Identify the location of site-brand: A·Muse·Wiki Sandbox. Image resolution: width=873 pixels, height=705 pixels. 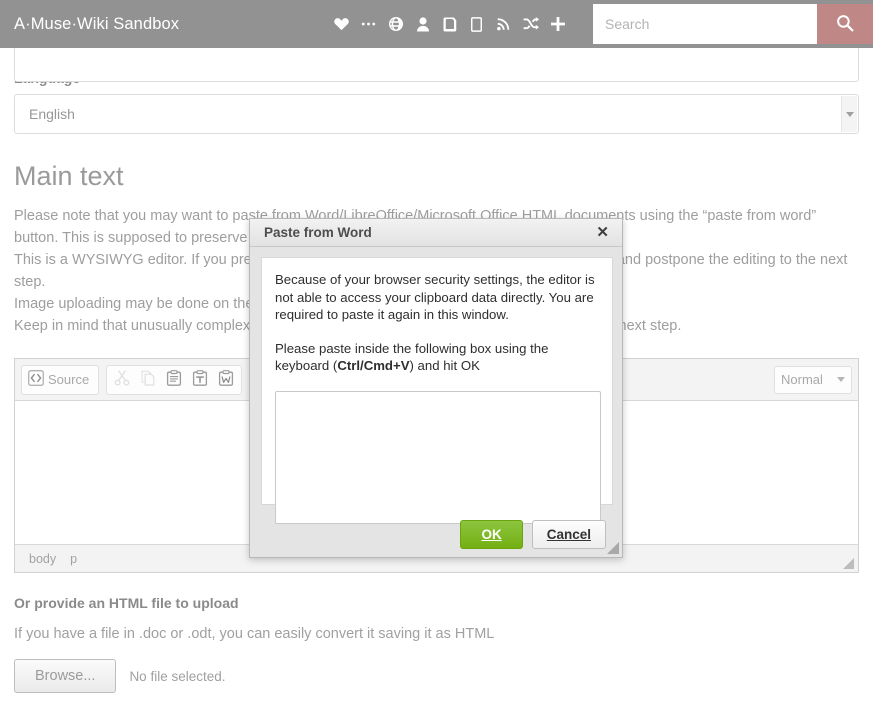
(96, 24).